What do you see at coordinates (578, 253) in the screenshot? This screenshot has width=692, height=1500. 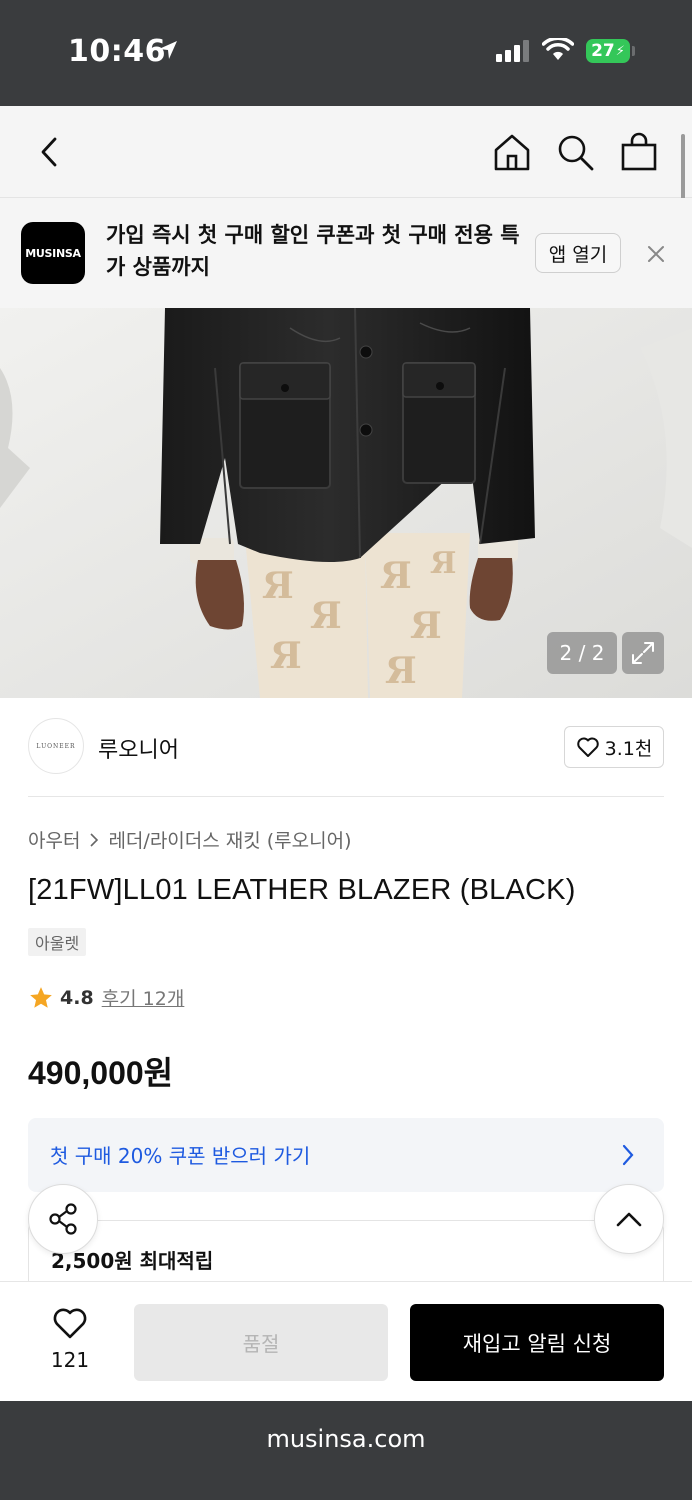 I see `open-app-button: 앱 열기` at bounding box center [578, 253].